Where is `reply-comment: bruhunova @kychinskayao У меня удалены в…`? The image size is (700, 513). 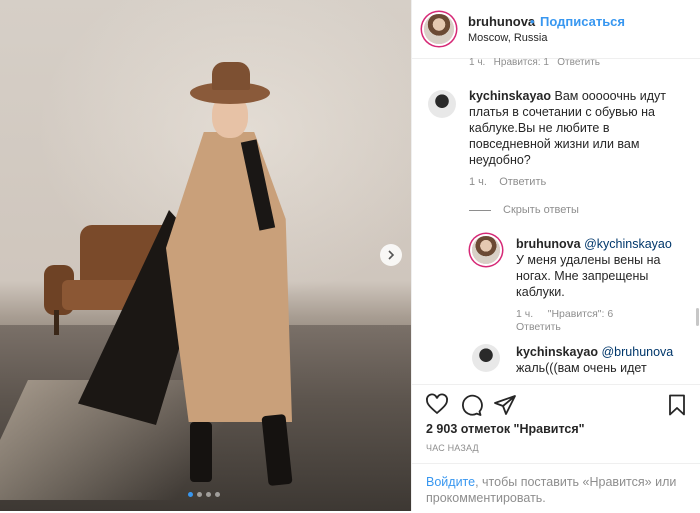 reply-comment: bruhunova @kychinskayao У меня удалены в… is located at coordinates (602, 268).